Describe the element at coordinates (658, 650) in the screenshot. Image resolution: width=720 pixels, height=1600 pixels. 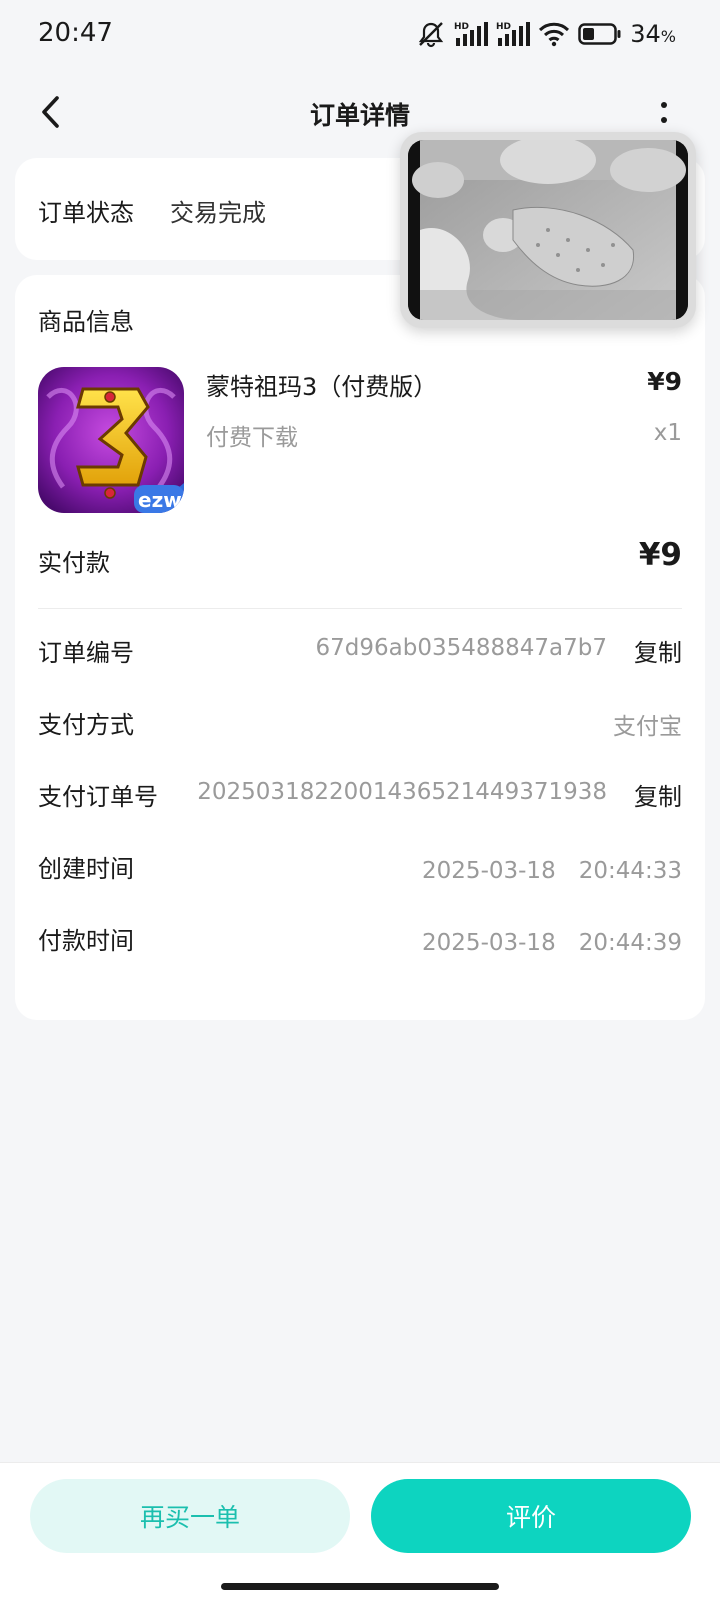
I see `copy-order-number-button: 复制` at that location.